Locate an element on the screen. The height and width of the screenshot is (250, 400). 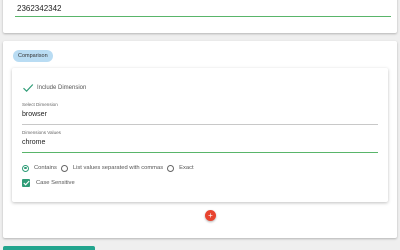
primary-action-button is located at coordinates (49, 248).